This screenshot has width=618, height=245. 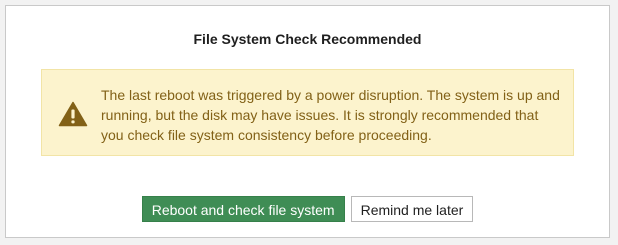 What do you see at coordinates (243, 209) in the screenshot?
I see `reboot-and-check-button: Reboot and check file system` at bounding box center [243, 209].